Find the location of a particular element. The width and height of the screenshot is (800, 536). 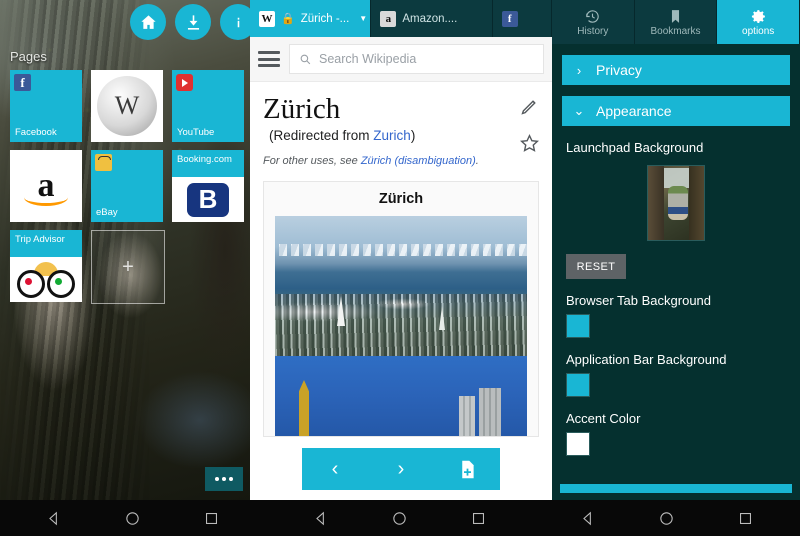

redirect-note: (Redirected from Zurich) is located at coordinates (401, 135).